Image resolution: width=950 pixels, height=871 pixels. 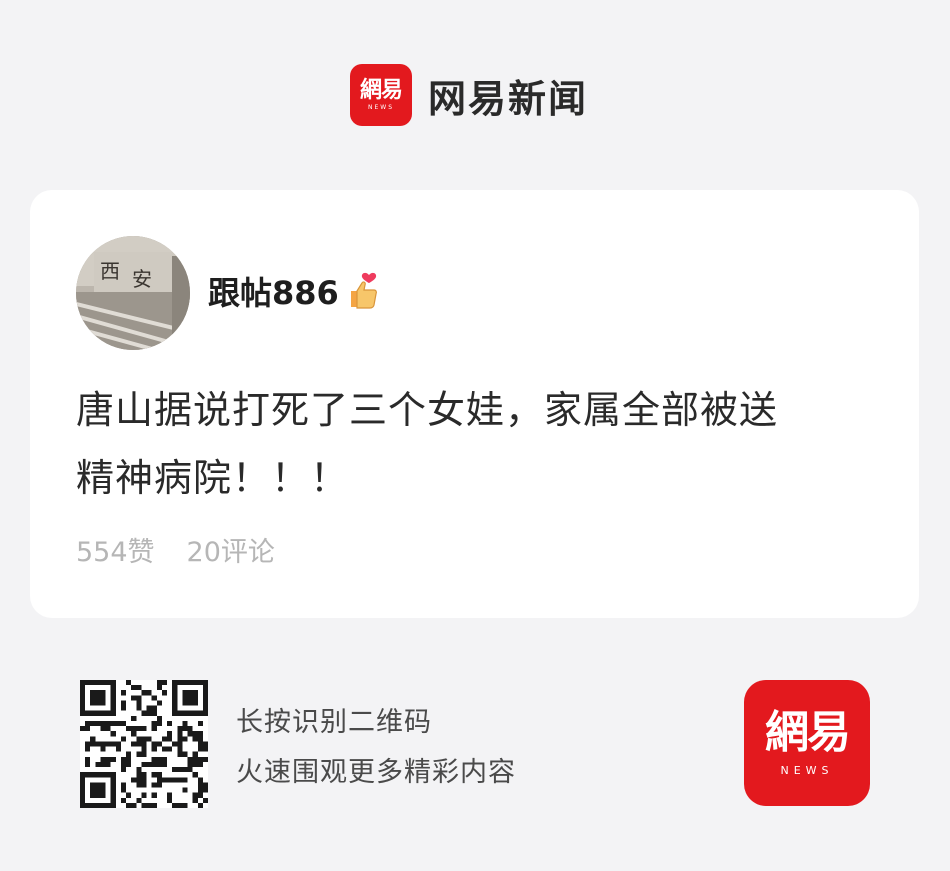 I want to click on brand-header: 網易 NEWS 网易新闻, so click(x=469, y=95).